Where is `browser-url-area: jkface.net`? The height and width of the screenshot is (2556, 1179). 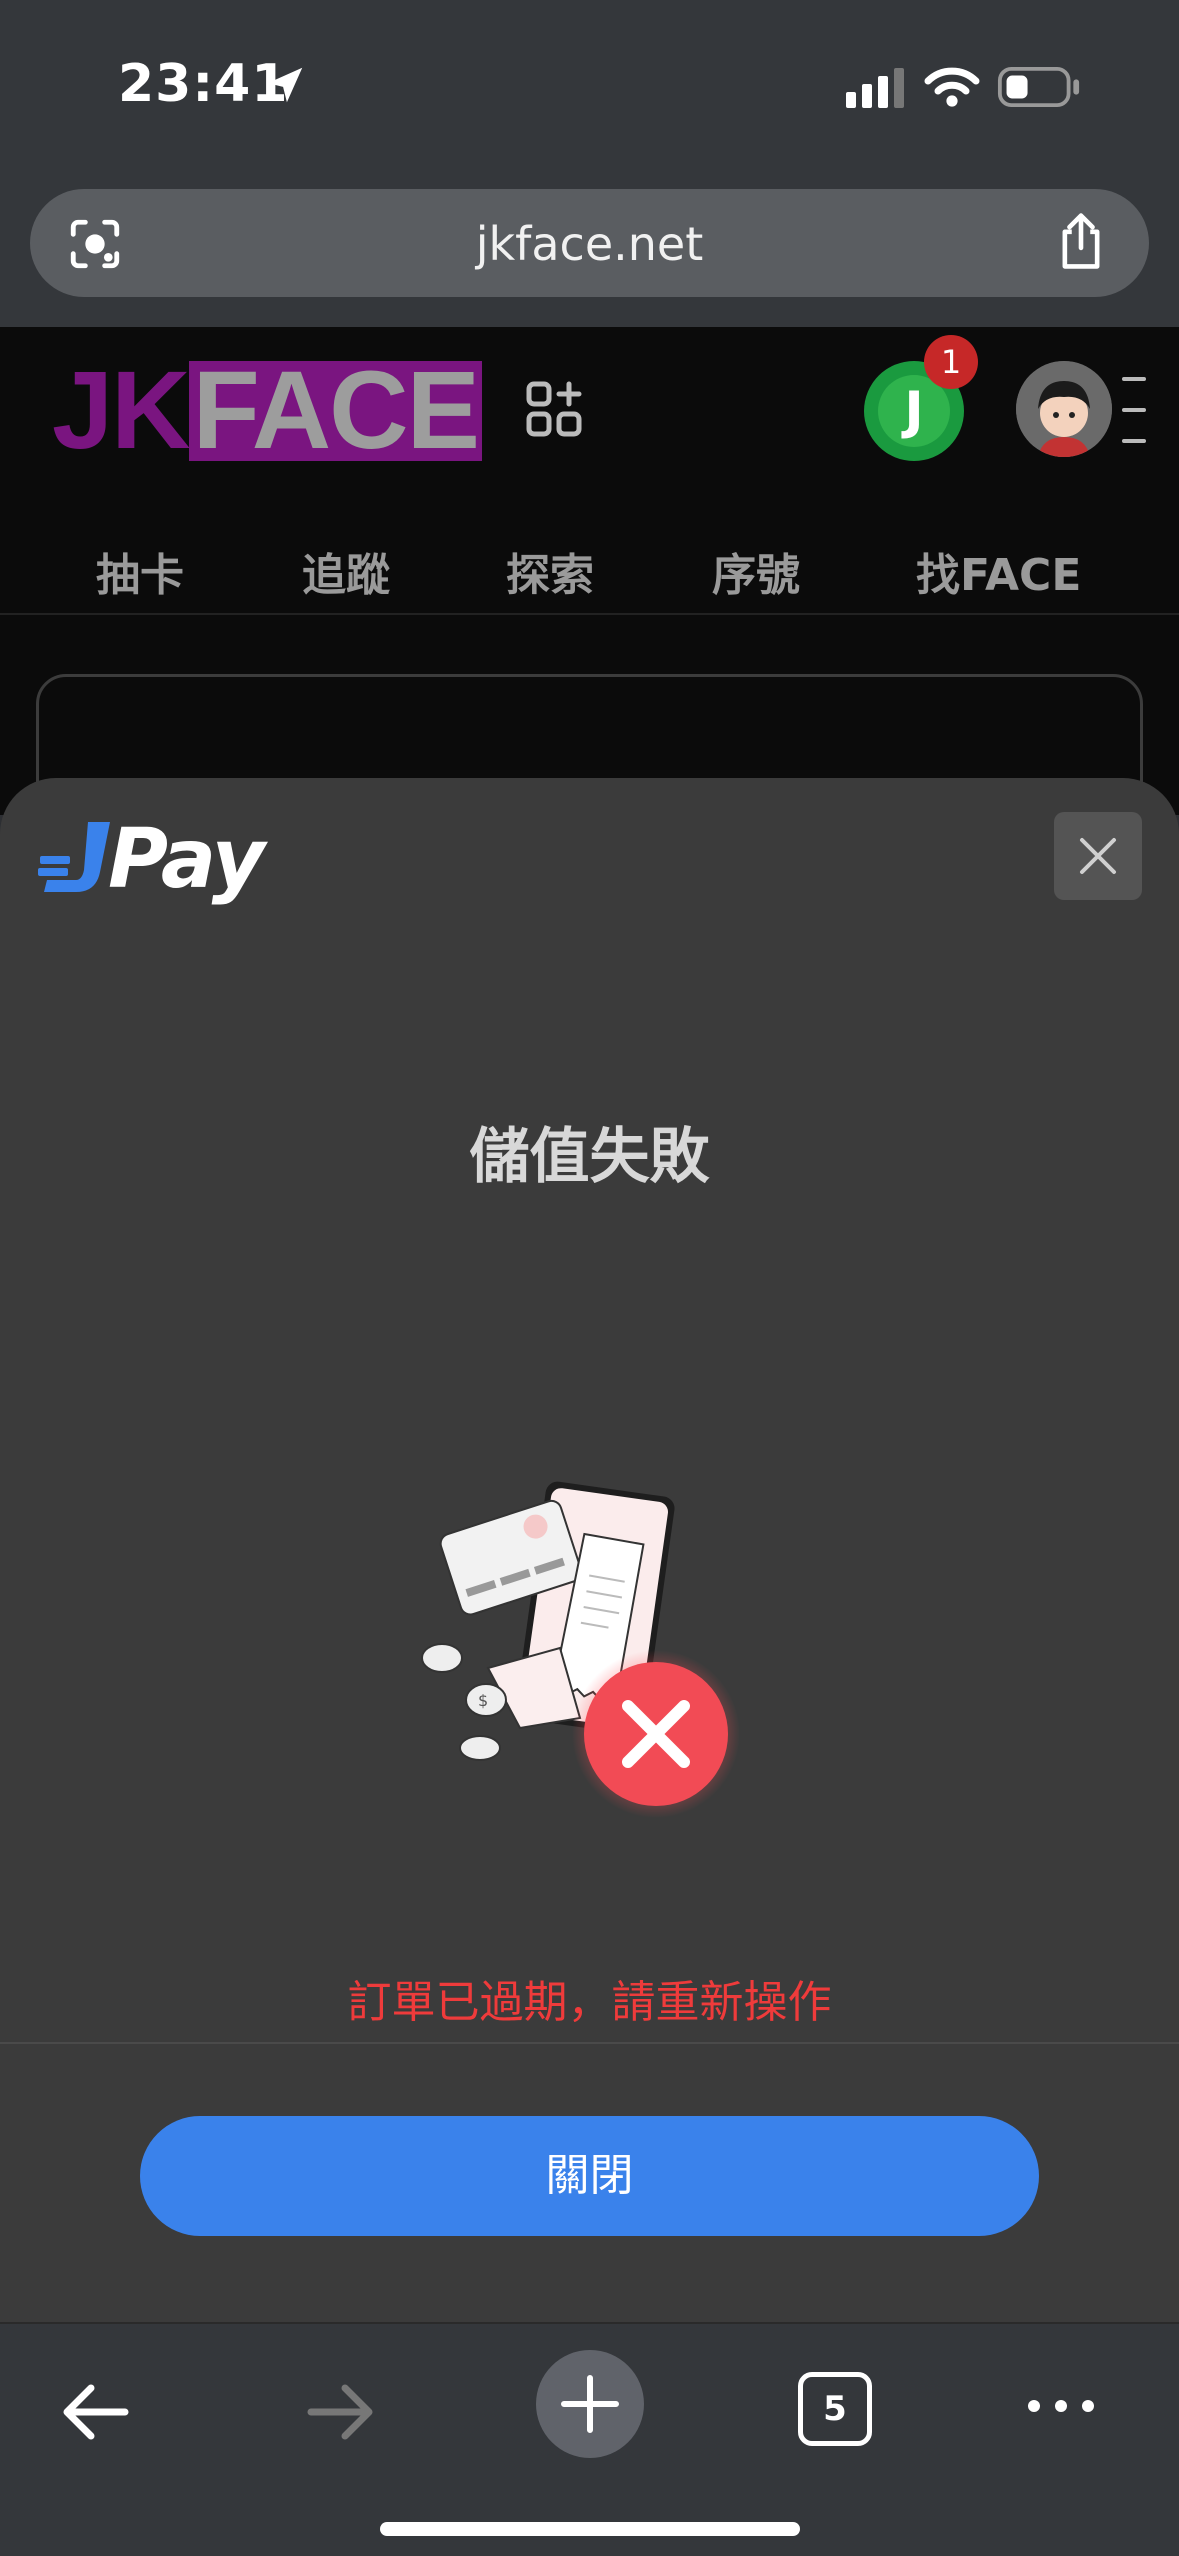 browser-url-area: jkface.net is located at coordinates (589, 251).